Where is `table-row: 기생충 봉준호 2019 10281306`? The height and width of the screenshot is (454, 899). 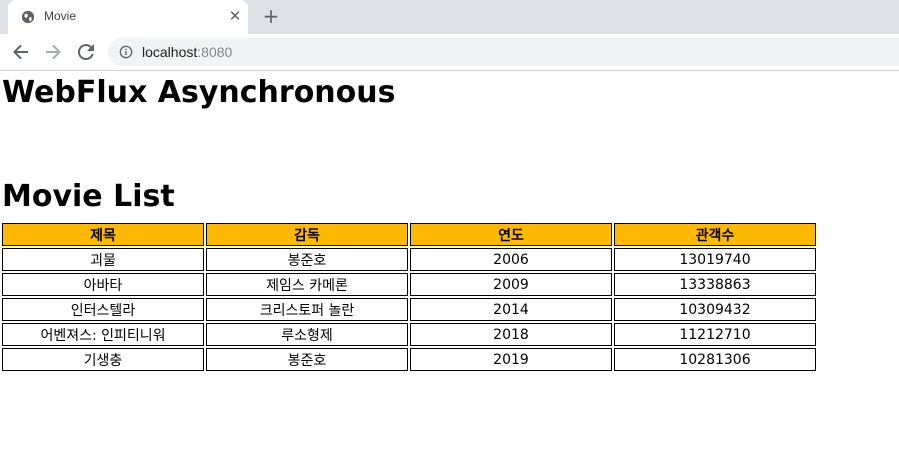
table-row: 기생충 봉준호 2019 10281306 is located at coordinates (409, 359).